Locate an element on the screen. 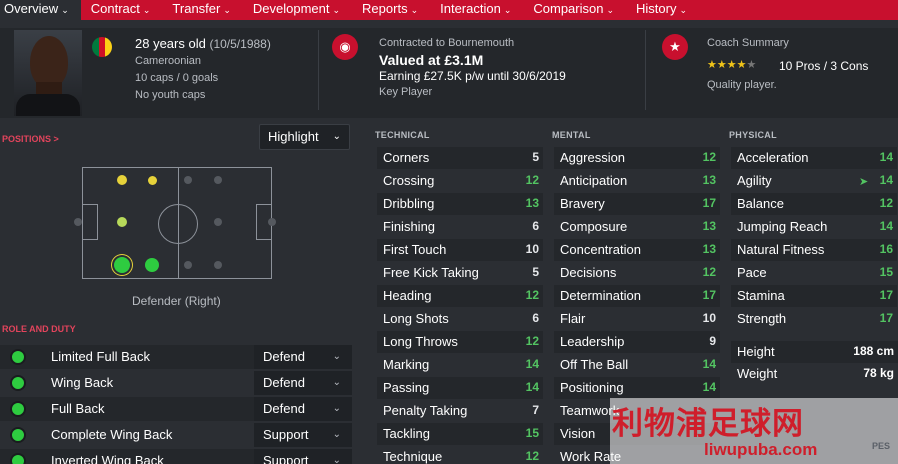 The height and width of the screenshot is (464, 898). attribute-row: Determination 17 is located at coordinates (637, 296).